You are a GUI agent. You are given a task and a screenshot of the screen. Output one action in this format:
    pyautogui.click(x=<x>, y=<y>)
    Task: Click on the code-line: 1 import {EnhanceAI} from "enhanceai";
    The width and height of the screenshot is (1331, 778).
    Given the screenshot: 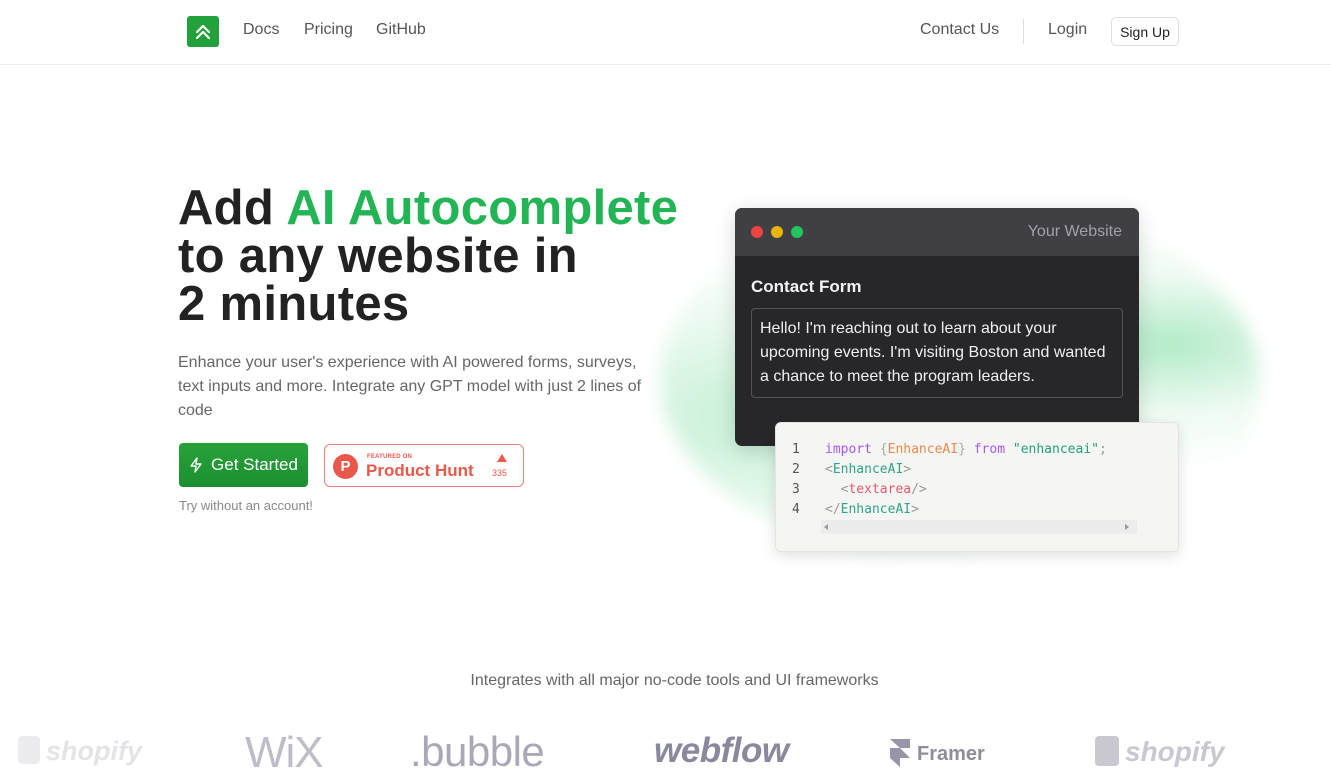 What is the action you would take?
    pyautogui.click(x=949, y=450)
    